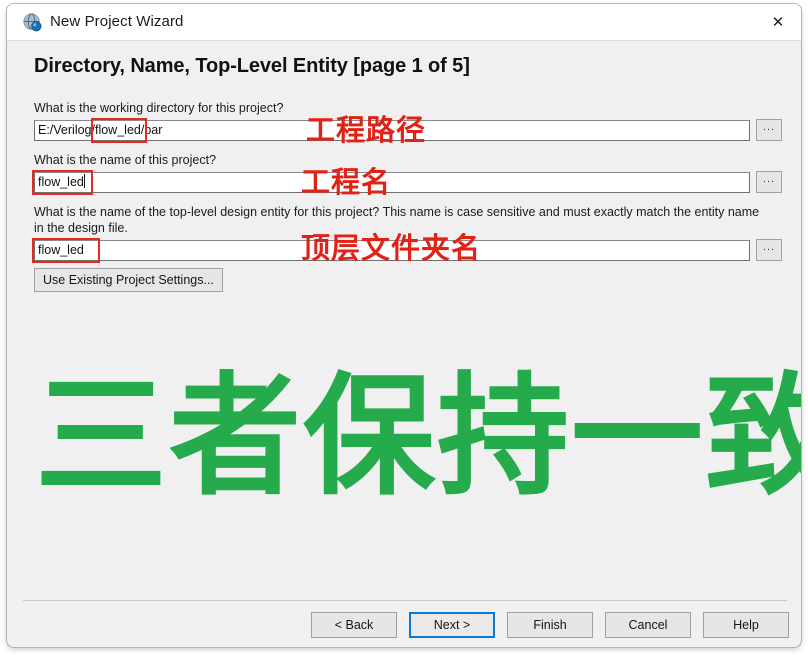 Image resolution: width=808 pixels, height=655 pixels. Describe the element at coordinates (452, 625) in the screenshot. I see `next-button: Next >` at that location.